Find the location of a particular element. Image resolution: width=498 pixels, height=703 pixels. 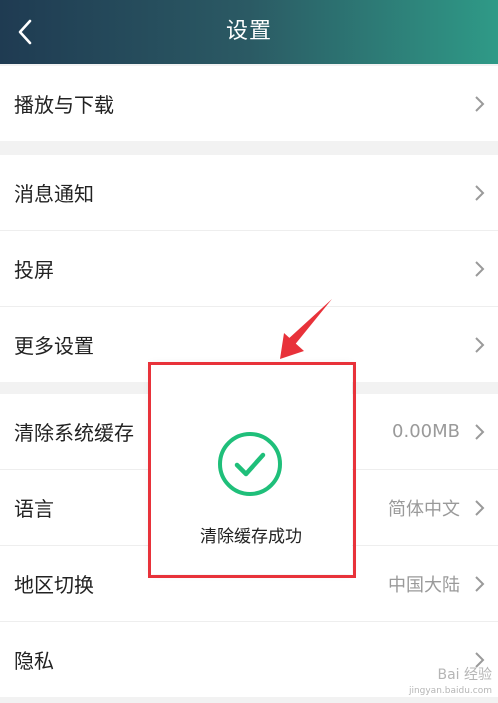

watermark: Bai 经验 jingyan.baidu.com is located at coordinates (450, 683).